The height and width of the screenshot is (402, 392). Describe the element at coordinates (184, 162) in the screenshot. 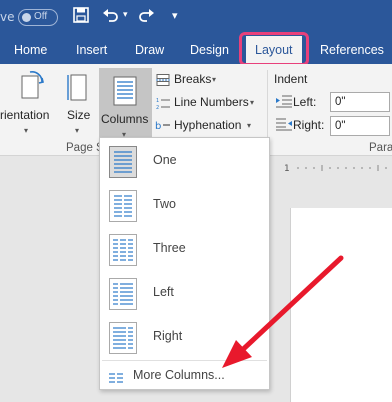

I see `columns-option-one: One` at that location.